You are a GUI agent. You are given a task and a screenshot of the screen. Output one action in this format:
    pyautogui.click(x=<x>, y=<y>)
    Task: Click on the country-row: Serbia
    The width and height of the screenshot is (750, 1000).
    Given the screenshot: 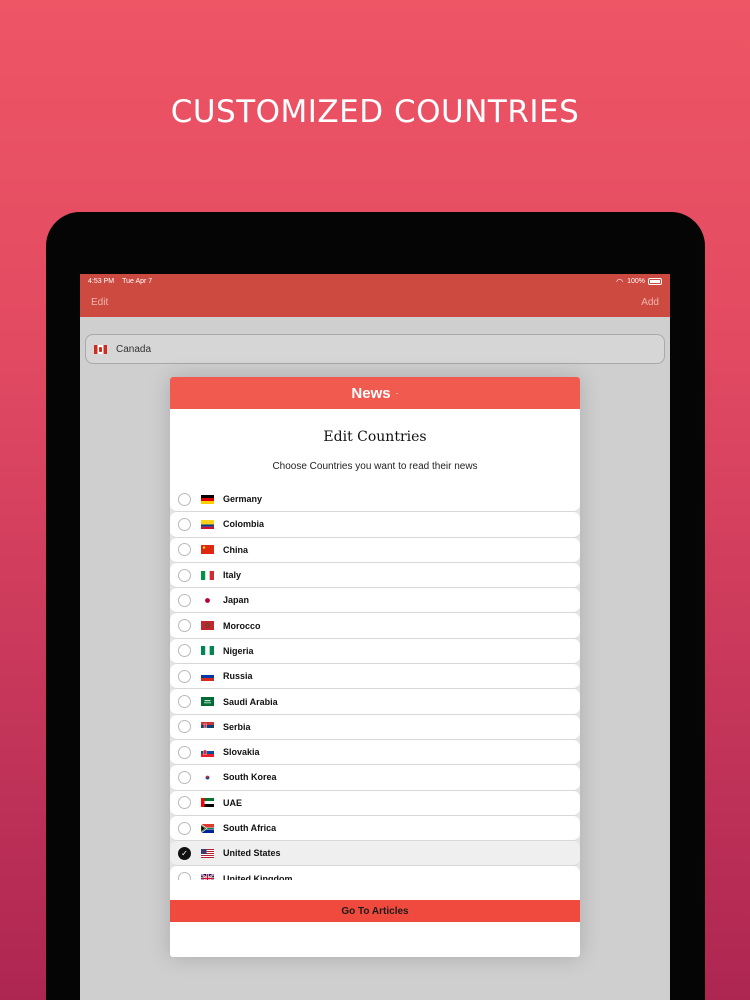 What is the action you would take?
    pyautogui.click(x=375, y=727)
    